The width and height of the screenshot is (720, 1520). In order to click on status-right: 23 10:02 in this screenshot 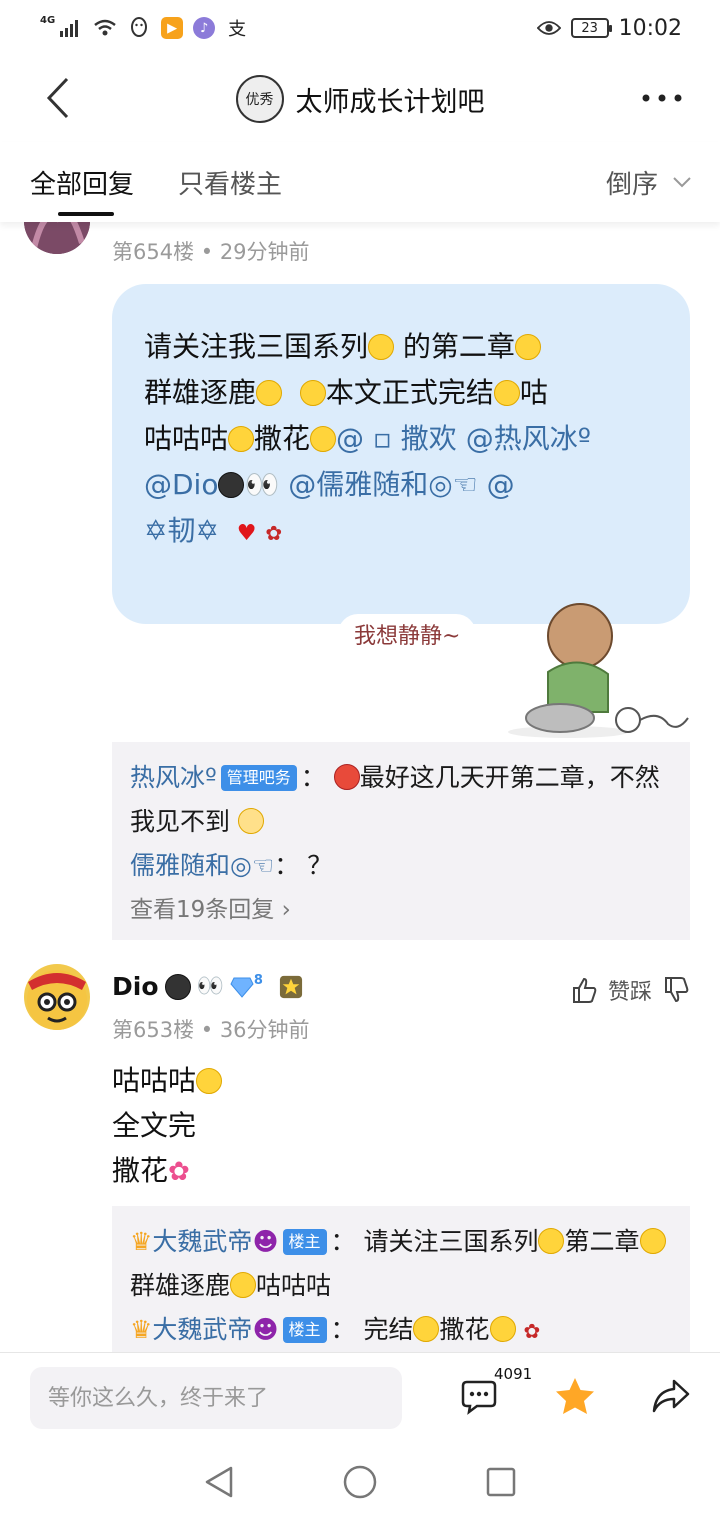, I will do `click(609, 28)`.